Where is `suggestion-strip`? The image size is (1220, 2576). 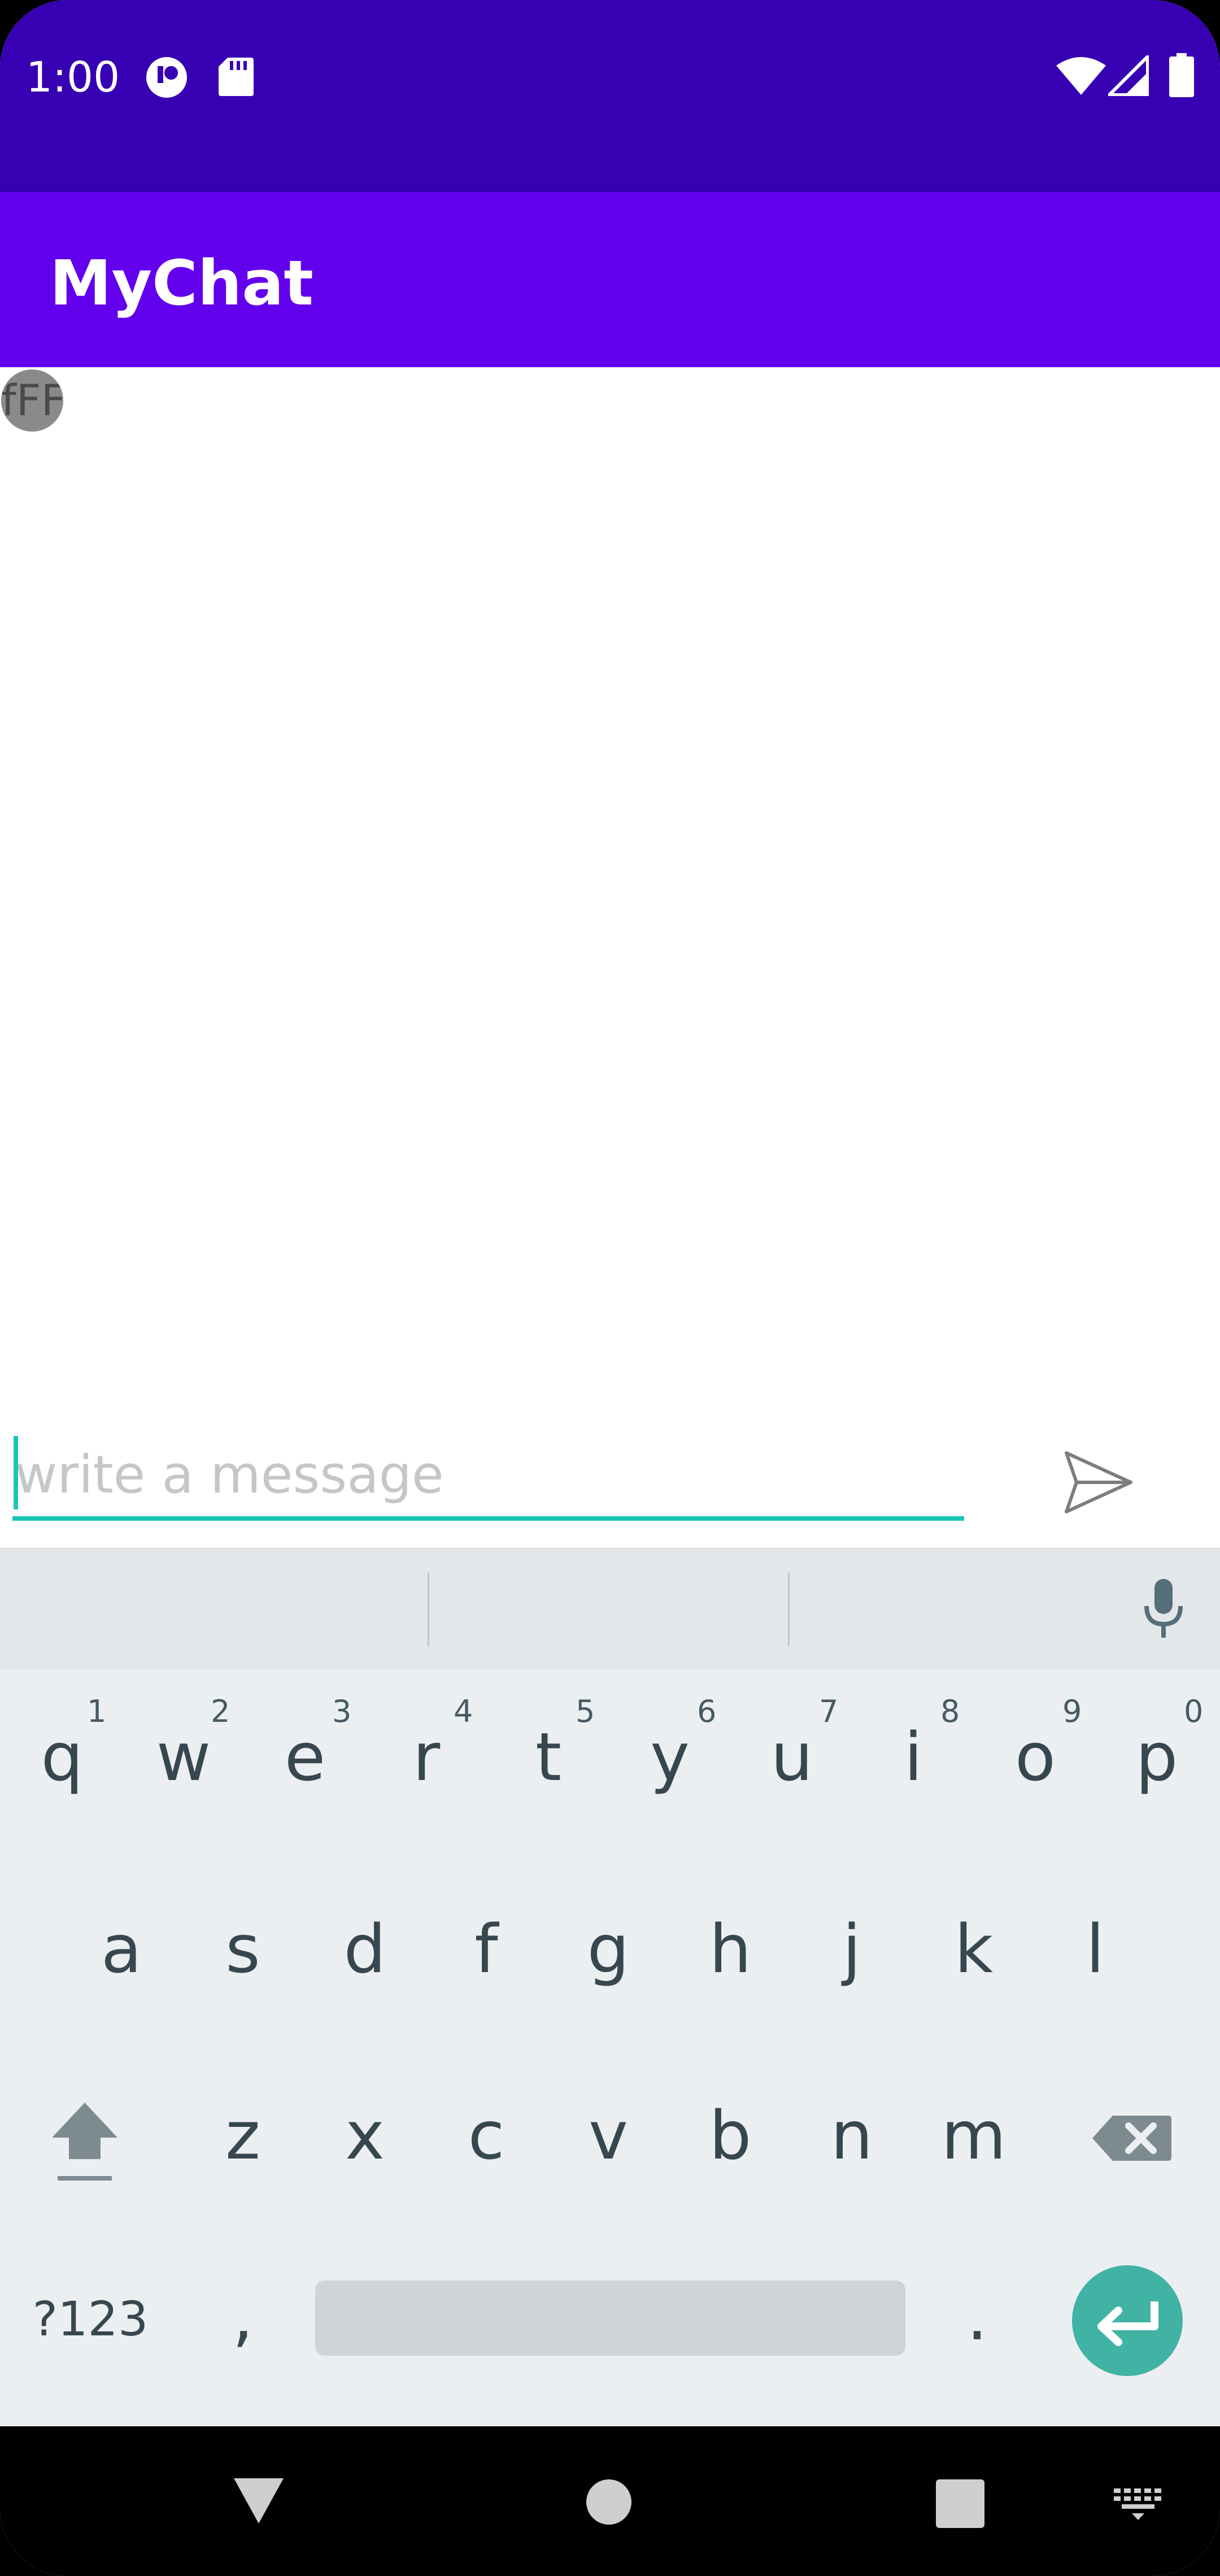
suggestion-strip is located at coordinates (610, 1608).